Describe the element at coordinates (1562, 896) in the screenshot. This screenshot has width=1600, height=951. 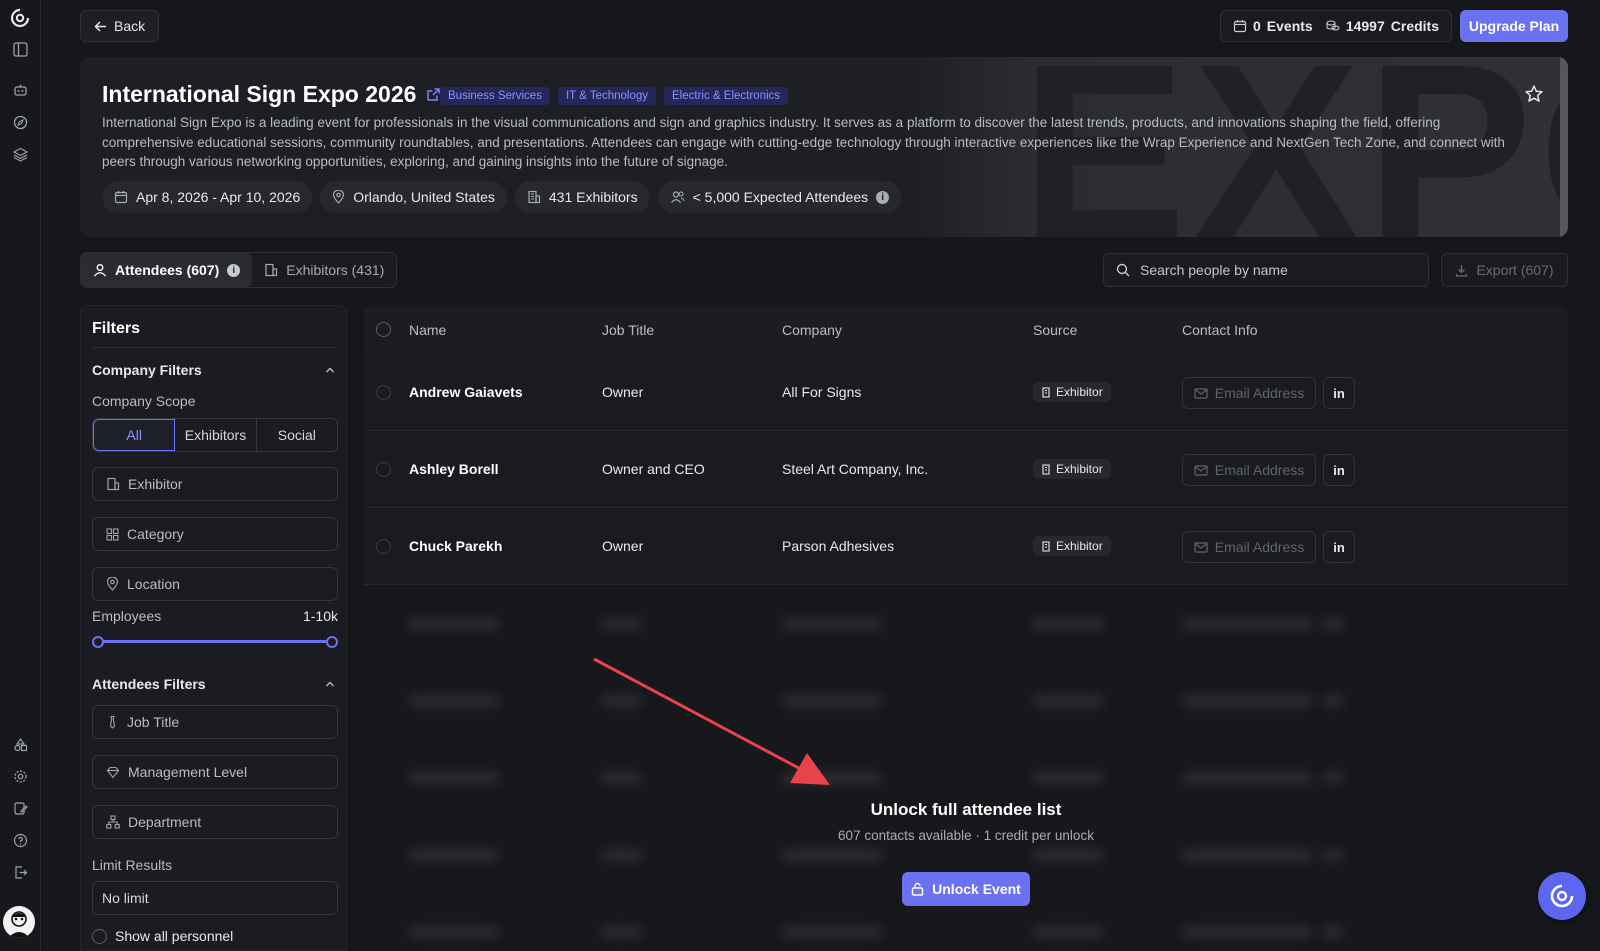
I see `assistant-fab-icon` at that location.